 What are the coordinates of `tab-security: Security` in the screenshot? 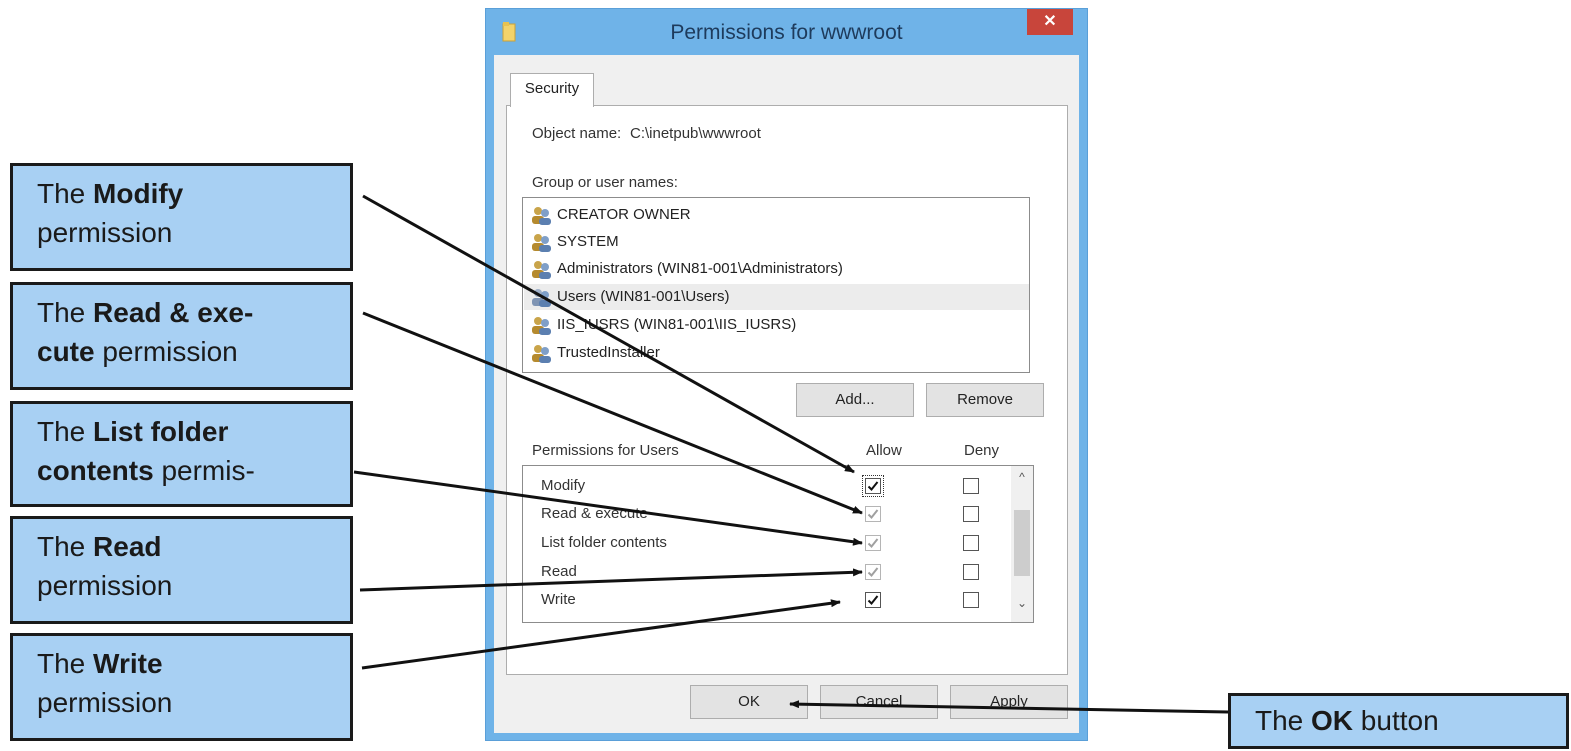 It's located at (552, 90).